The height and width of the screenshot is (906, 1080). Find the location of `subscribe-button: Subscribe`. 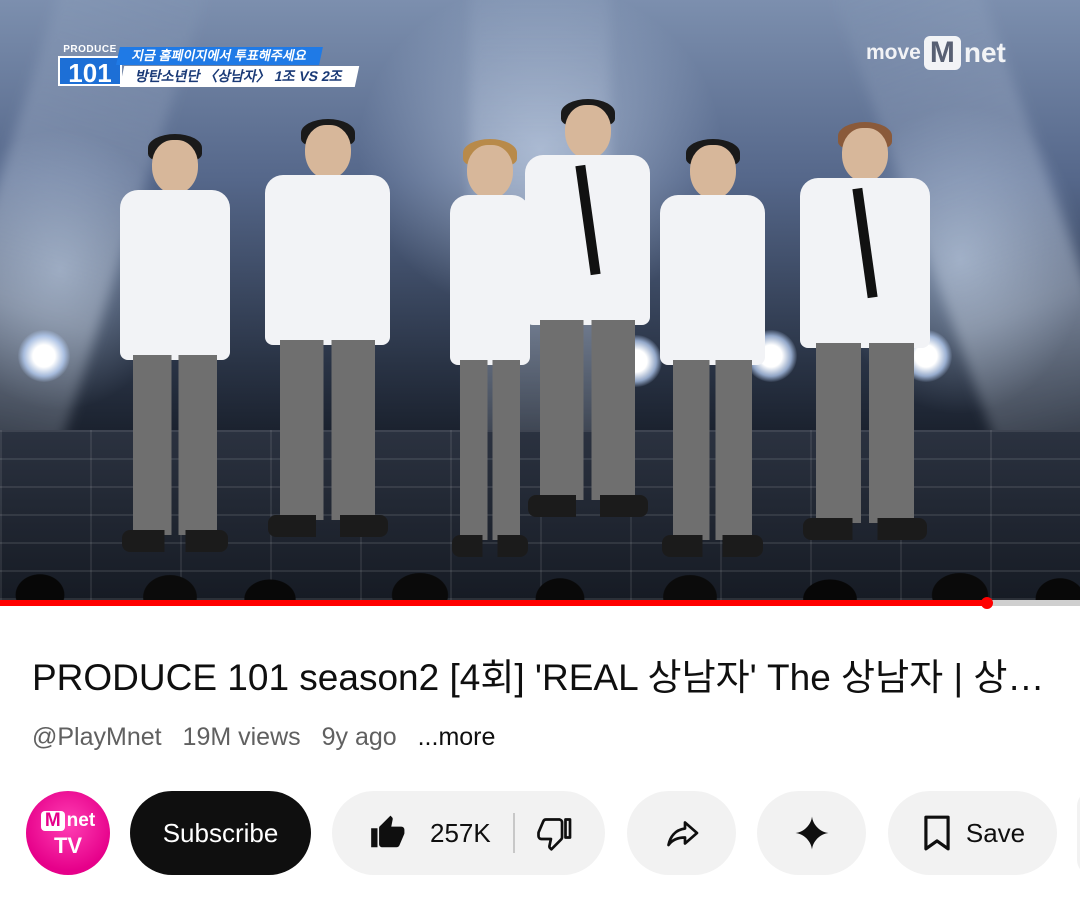

subscribe-button: Subscribe is located at coordinates (220, 833).